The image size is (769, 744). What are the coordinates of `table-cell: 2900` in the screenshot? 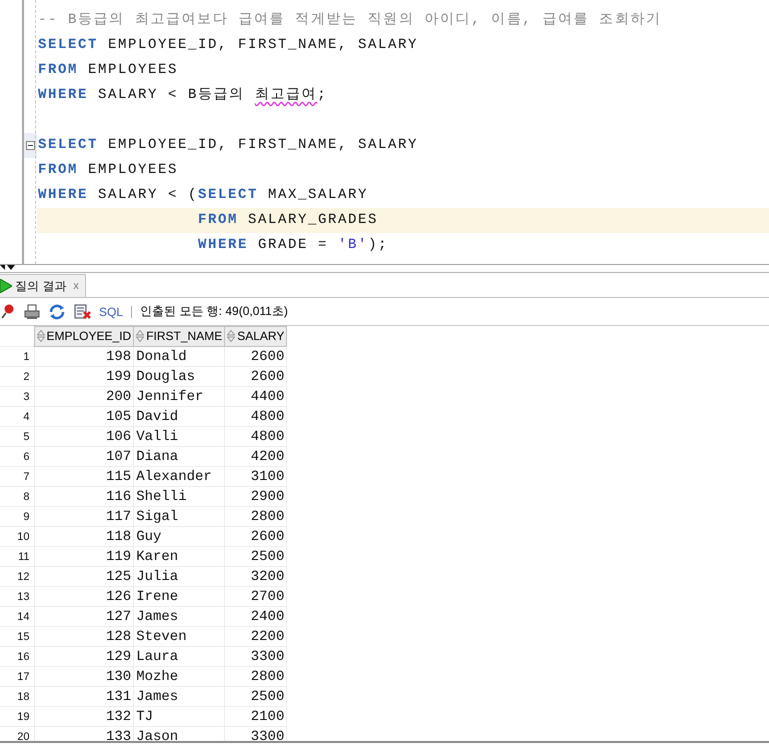 It's located at (255, 496).